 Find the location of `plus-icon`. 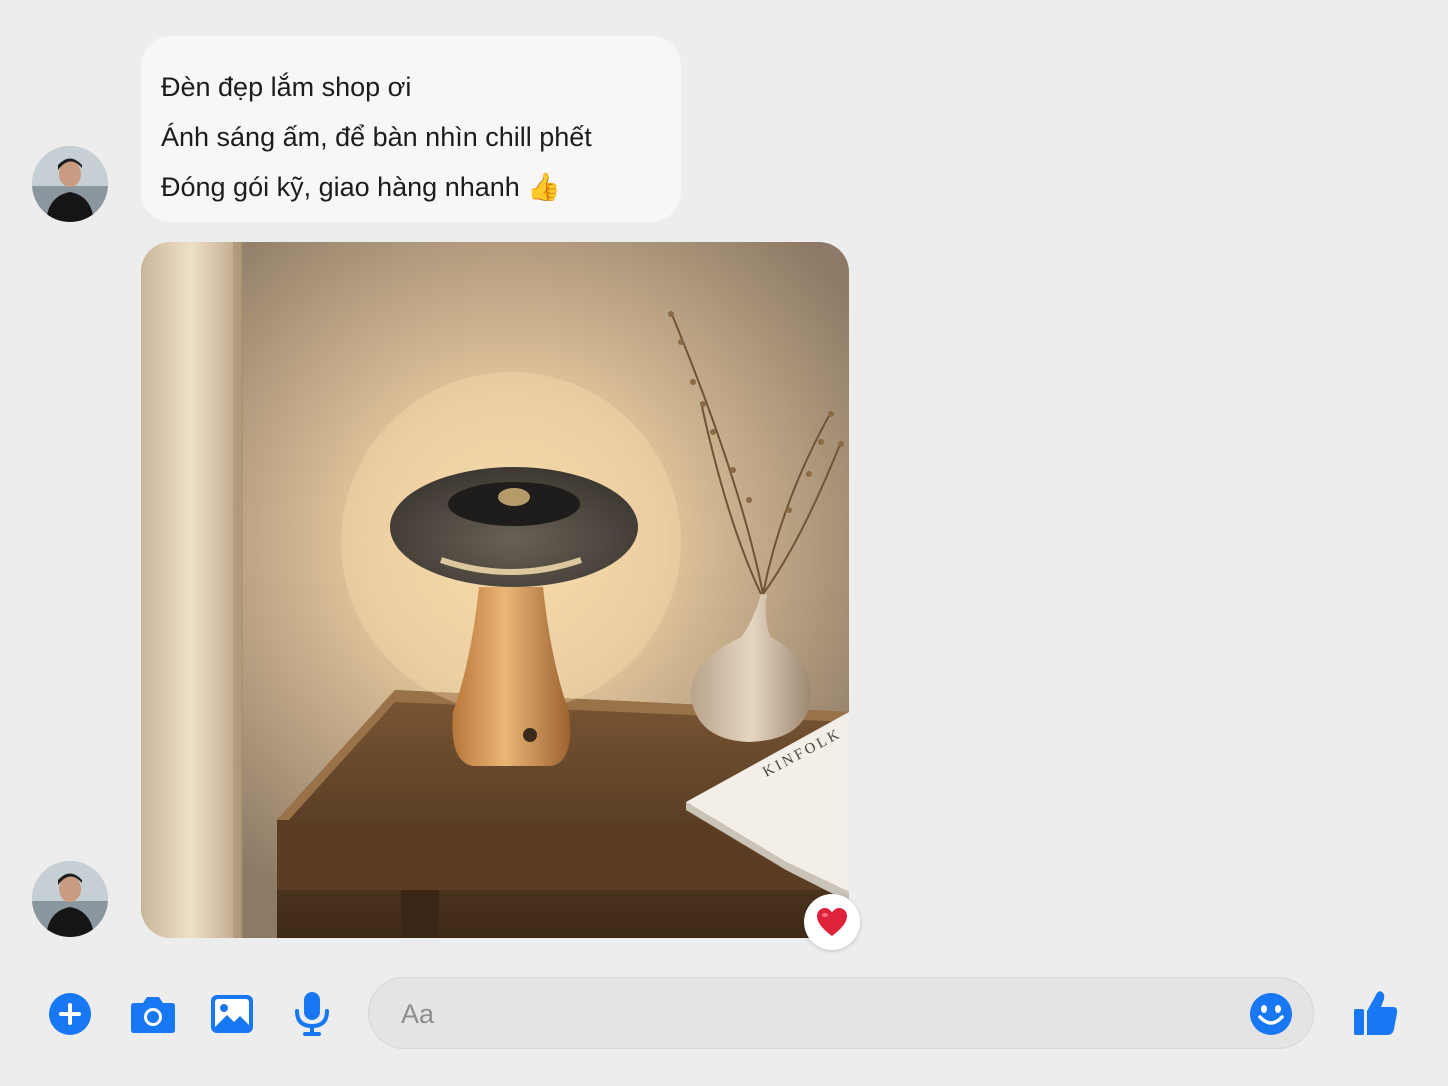

plus-icon is located at coordinates (70, 1014).